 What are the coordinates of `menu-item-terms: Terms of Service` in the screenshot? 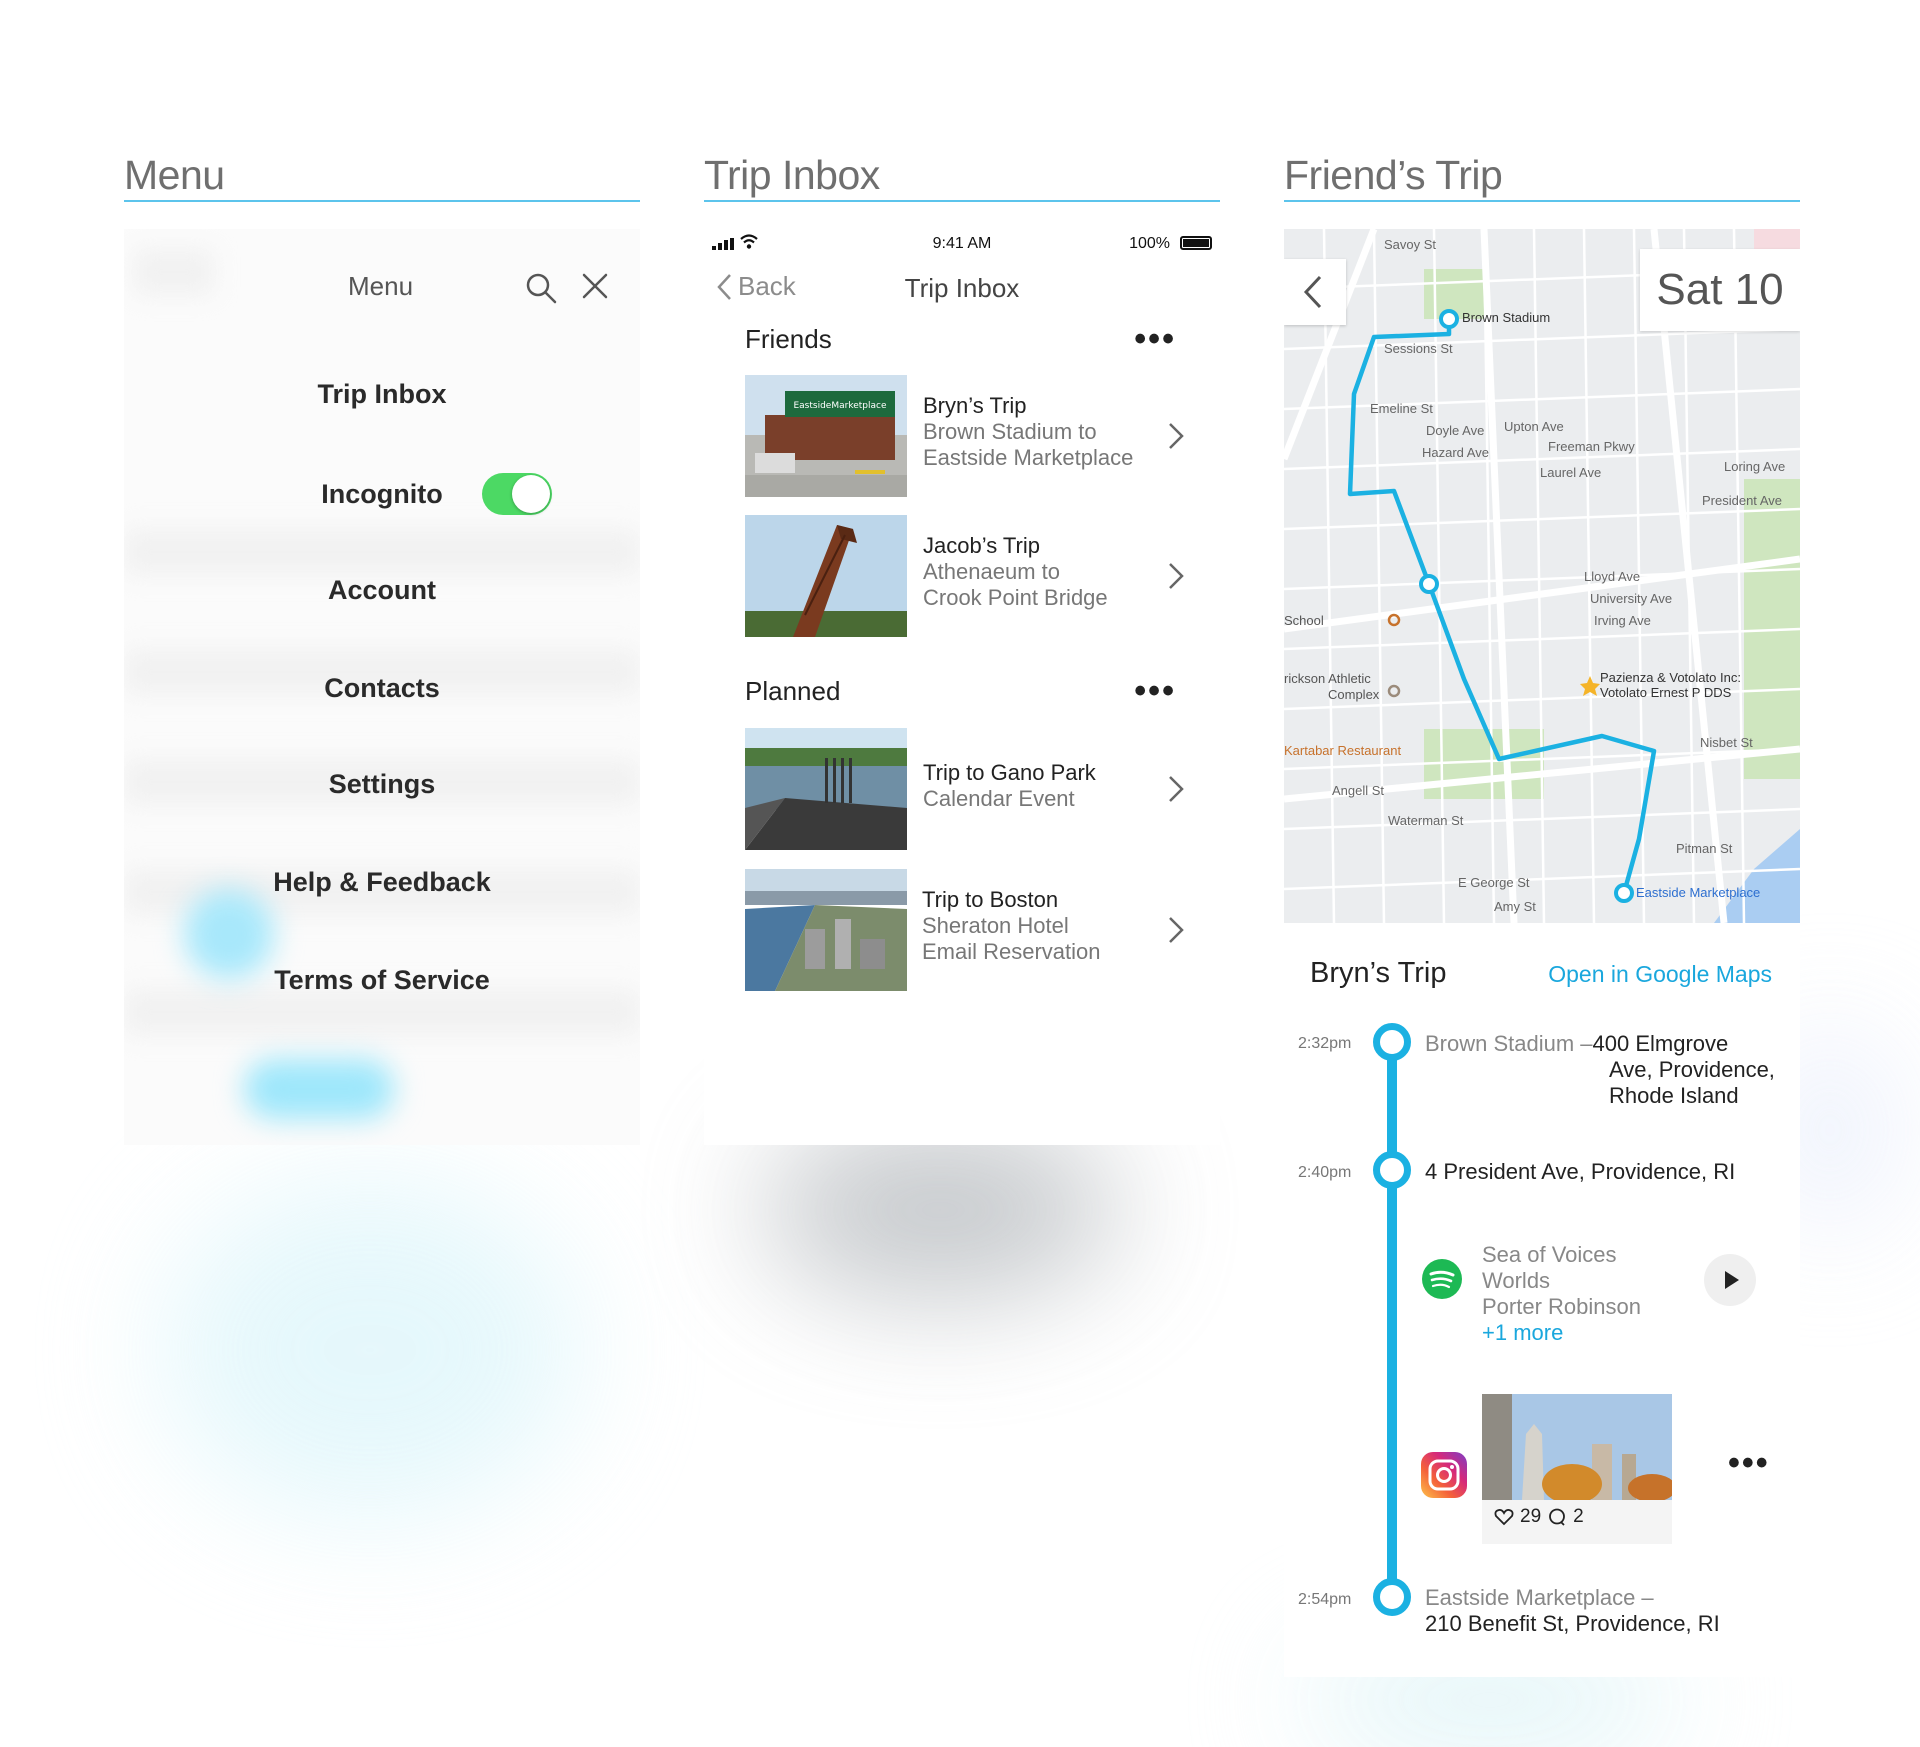 It's located at (382, 980).